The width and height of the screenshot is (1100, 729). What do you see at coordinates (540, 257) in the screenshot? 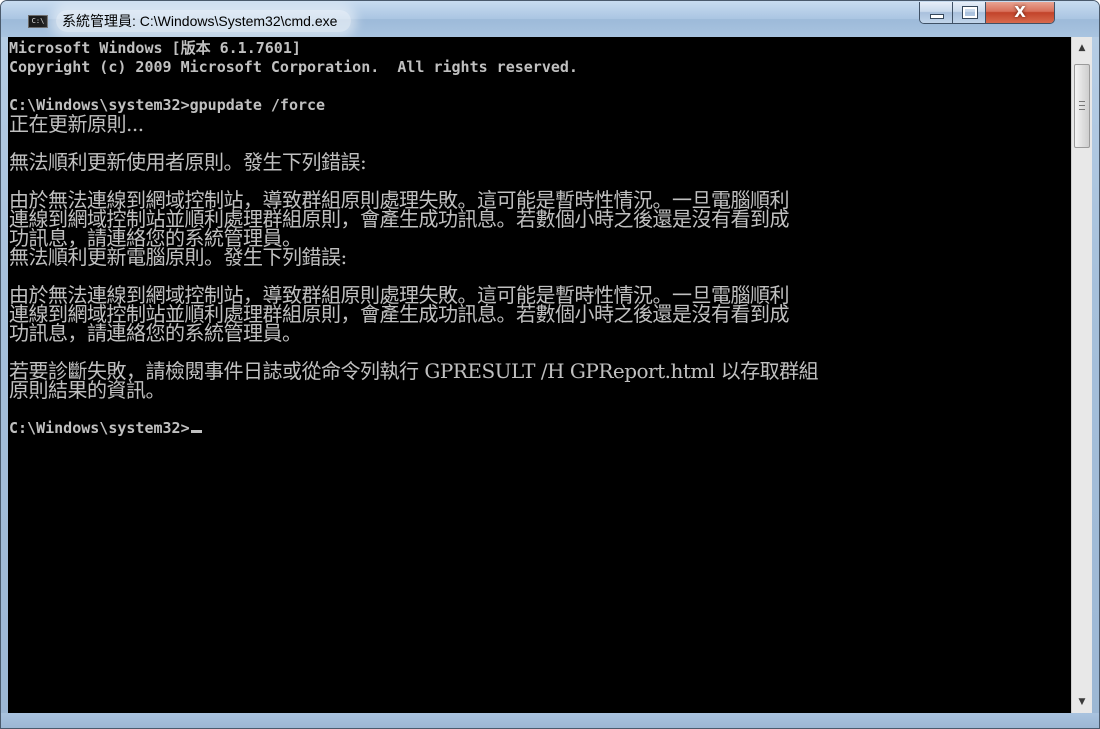
I see `console-line: 無法順利更新電腦原則。發生下列錯誤:` at bounding box center [540, 257].